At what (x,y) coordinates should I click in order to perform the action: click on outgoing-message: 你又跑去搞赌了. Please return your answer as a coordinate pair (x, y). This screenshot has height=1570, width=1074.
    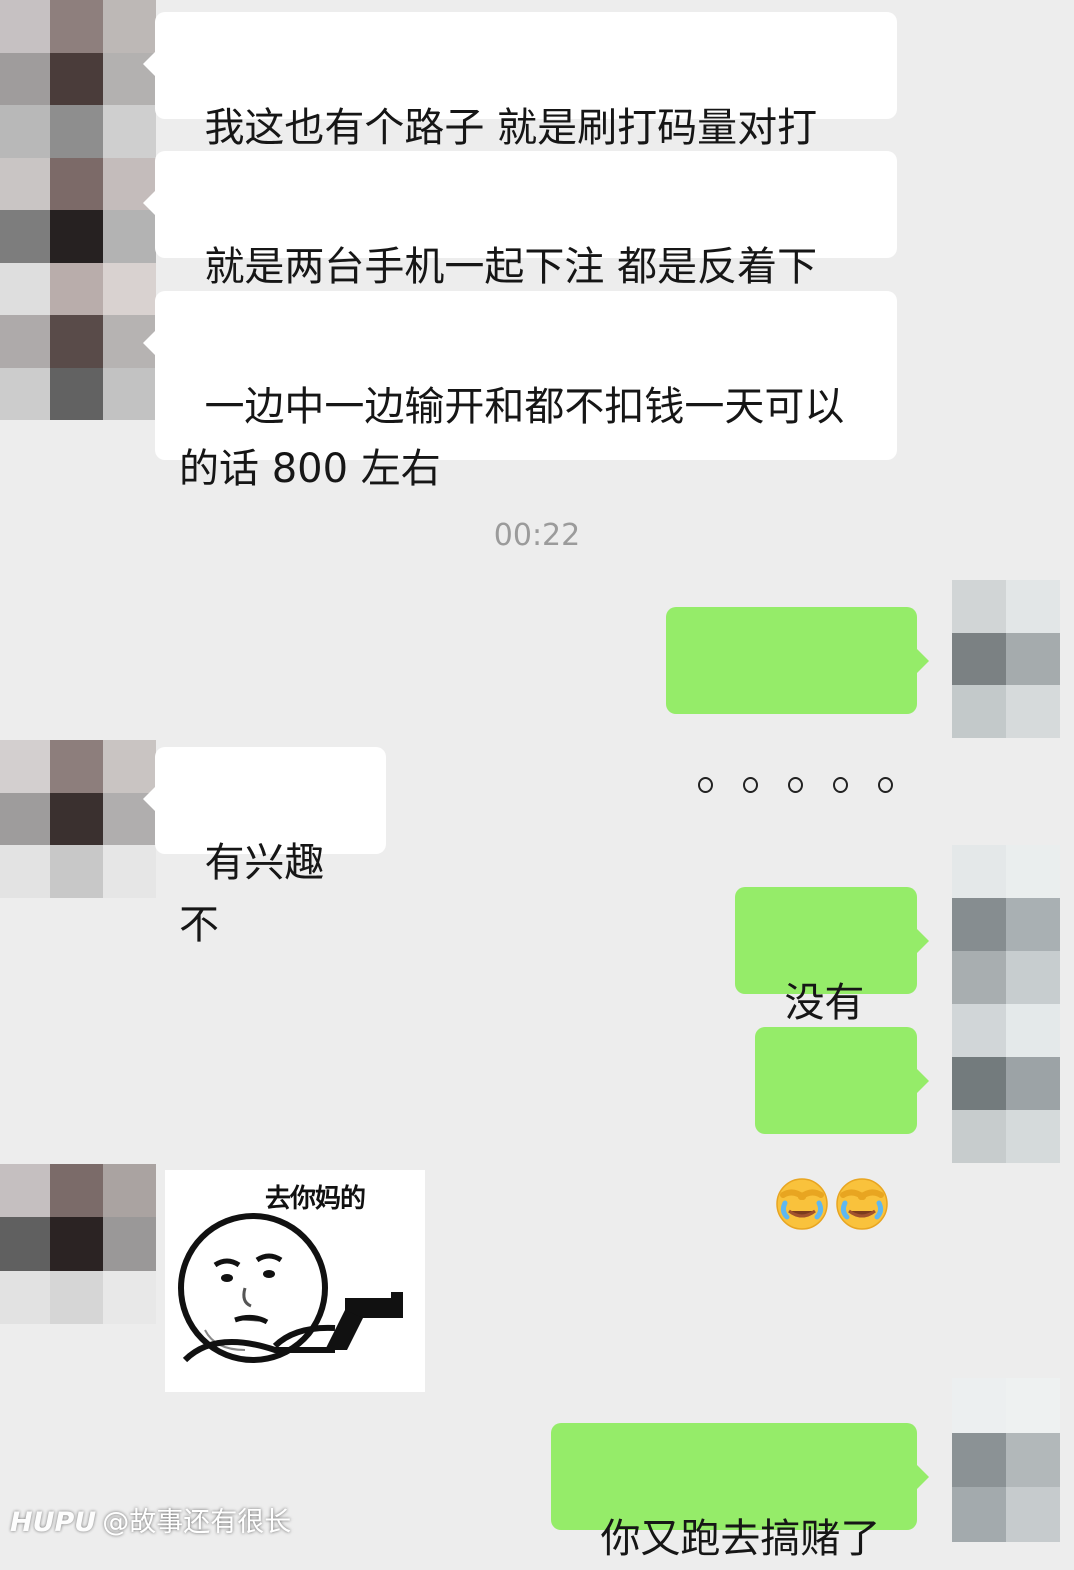
    Looking at the image, I should click on (740, 1492).